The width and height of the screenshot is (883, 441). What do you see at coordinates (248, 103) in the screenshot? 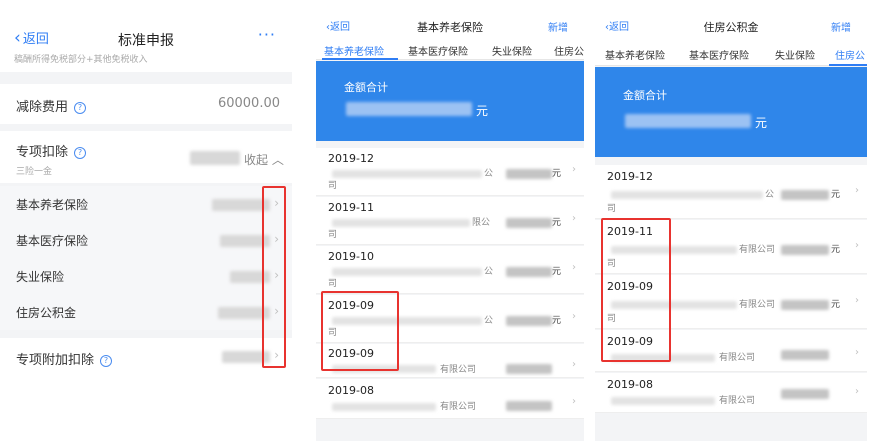
I see `deduction-value: 60000.00` at bounding box center [248, 103].